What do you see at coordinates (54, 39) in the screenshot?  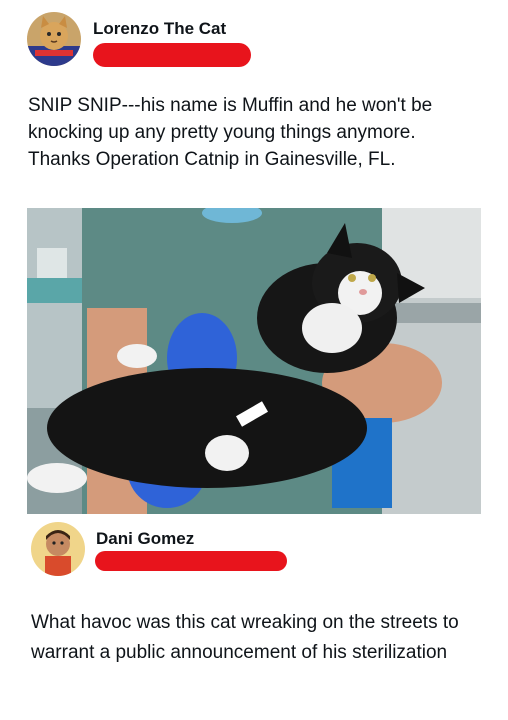 I see `avatar-lorenzo` at bounding box center [54, 39].